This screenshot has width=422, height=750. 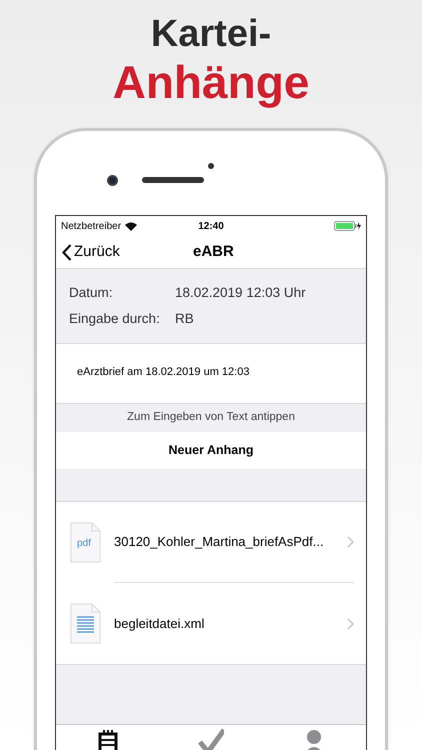 What do you see at coordinates (211, 418) in the screenshot?
I see `hint-text: Zum Eingeben von Text antippen` at bounding box center [211, 418].